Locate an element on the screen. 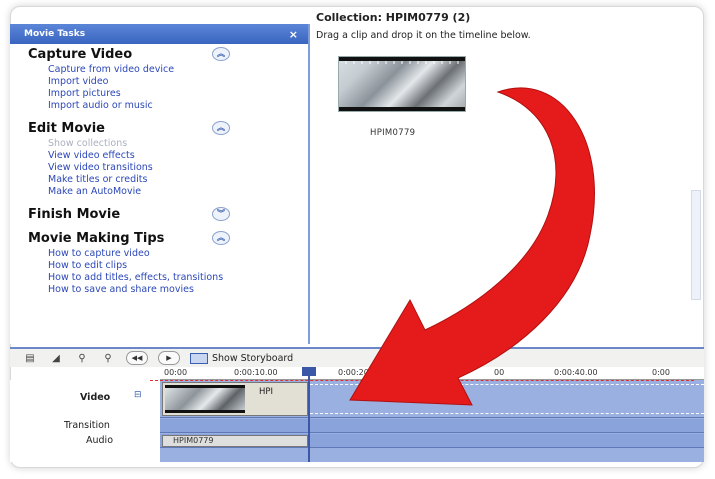 The image size is (715, 479). task-link: How to capture video is located at coordinates (178, 254).